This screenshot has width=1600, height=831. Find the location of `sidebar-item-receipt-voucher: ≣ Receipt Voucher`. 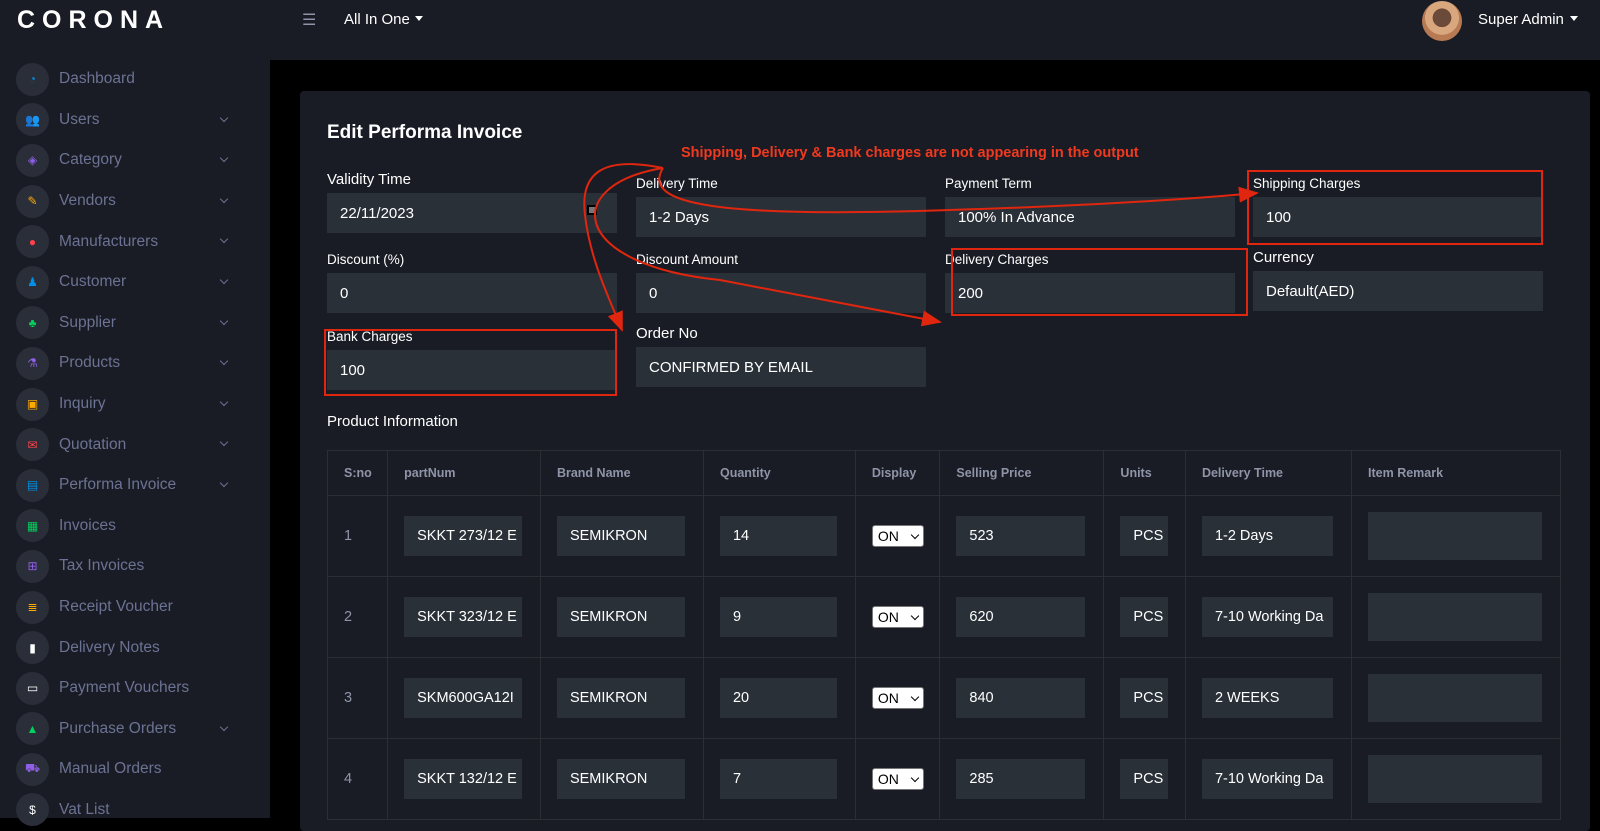

sidebar-item-receipt-voucher: ≣ Receipt Voucher is located at coordinates (135, 607).